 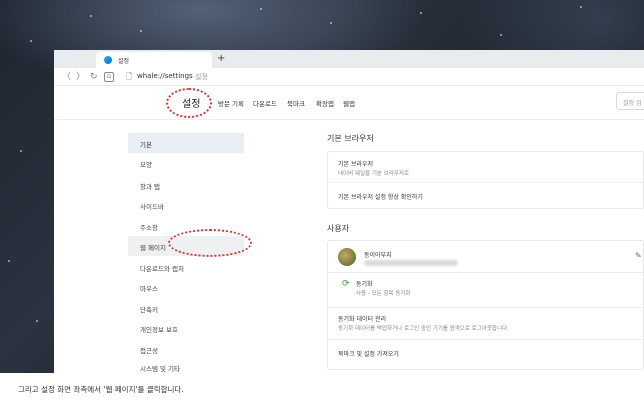 I want to click on reload-button: ↻, so click(x=94, y=77).